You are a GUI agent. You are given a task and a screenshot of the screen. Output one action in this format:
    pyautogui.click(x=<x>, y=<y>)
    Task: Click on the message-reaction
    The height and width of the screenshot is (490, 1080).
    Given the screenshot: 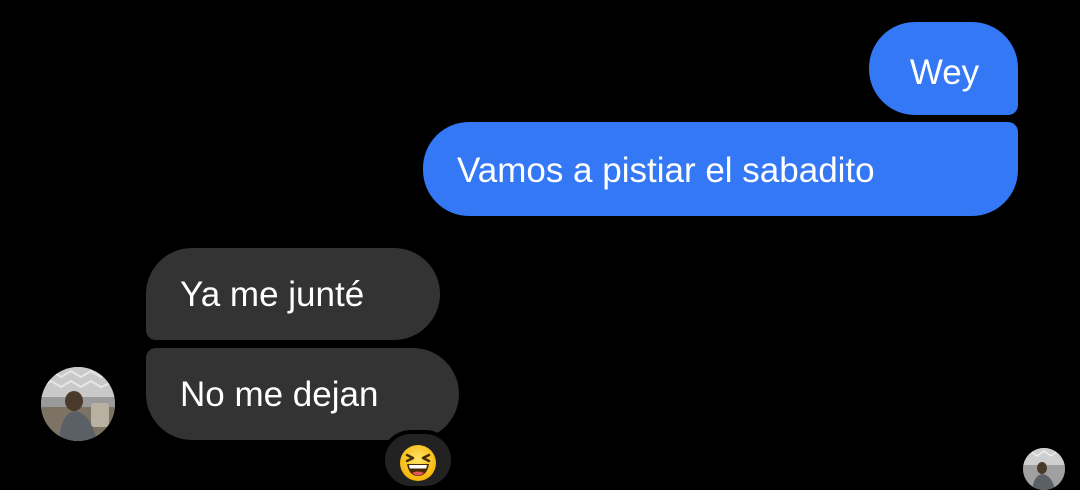 What is the action you would take?
    pyautogui.click(x=418, y=460)
    